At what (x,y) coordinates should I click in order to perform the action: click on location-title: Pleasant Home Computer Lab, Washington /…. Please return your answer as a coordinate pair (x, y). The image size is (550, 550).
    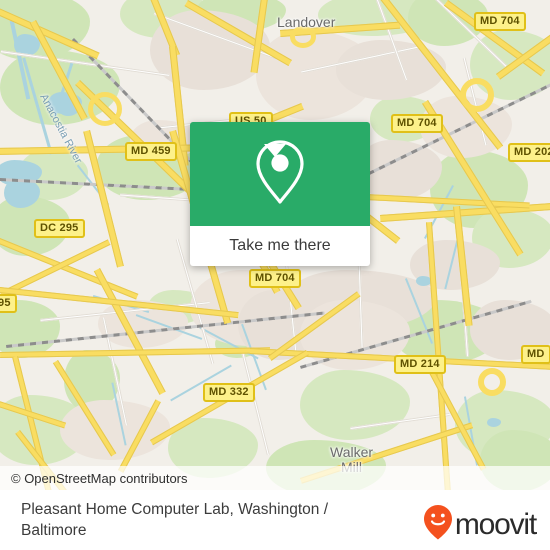
    Looking at the image, I should click on (175, 520).